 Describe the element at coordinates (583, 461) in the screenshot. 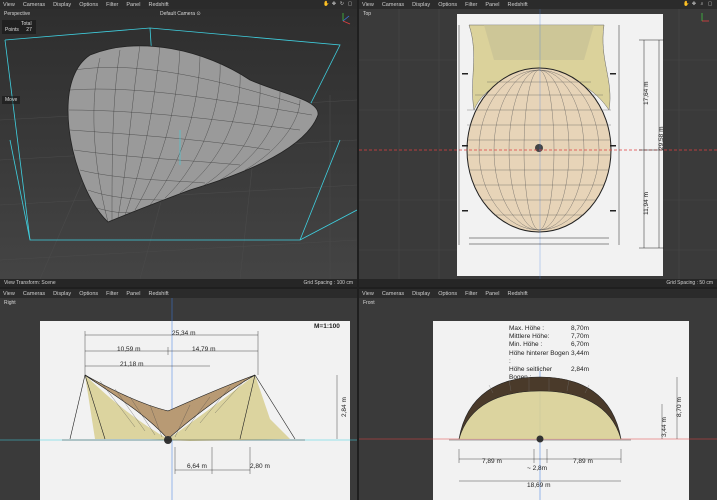

I see `front-dim-right: 7,89 m` at that location.